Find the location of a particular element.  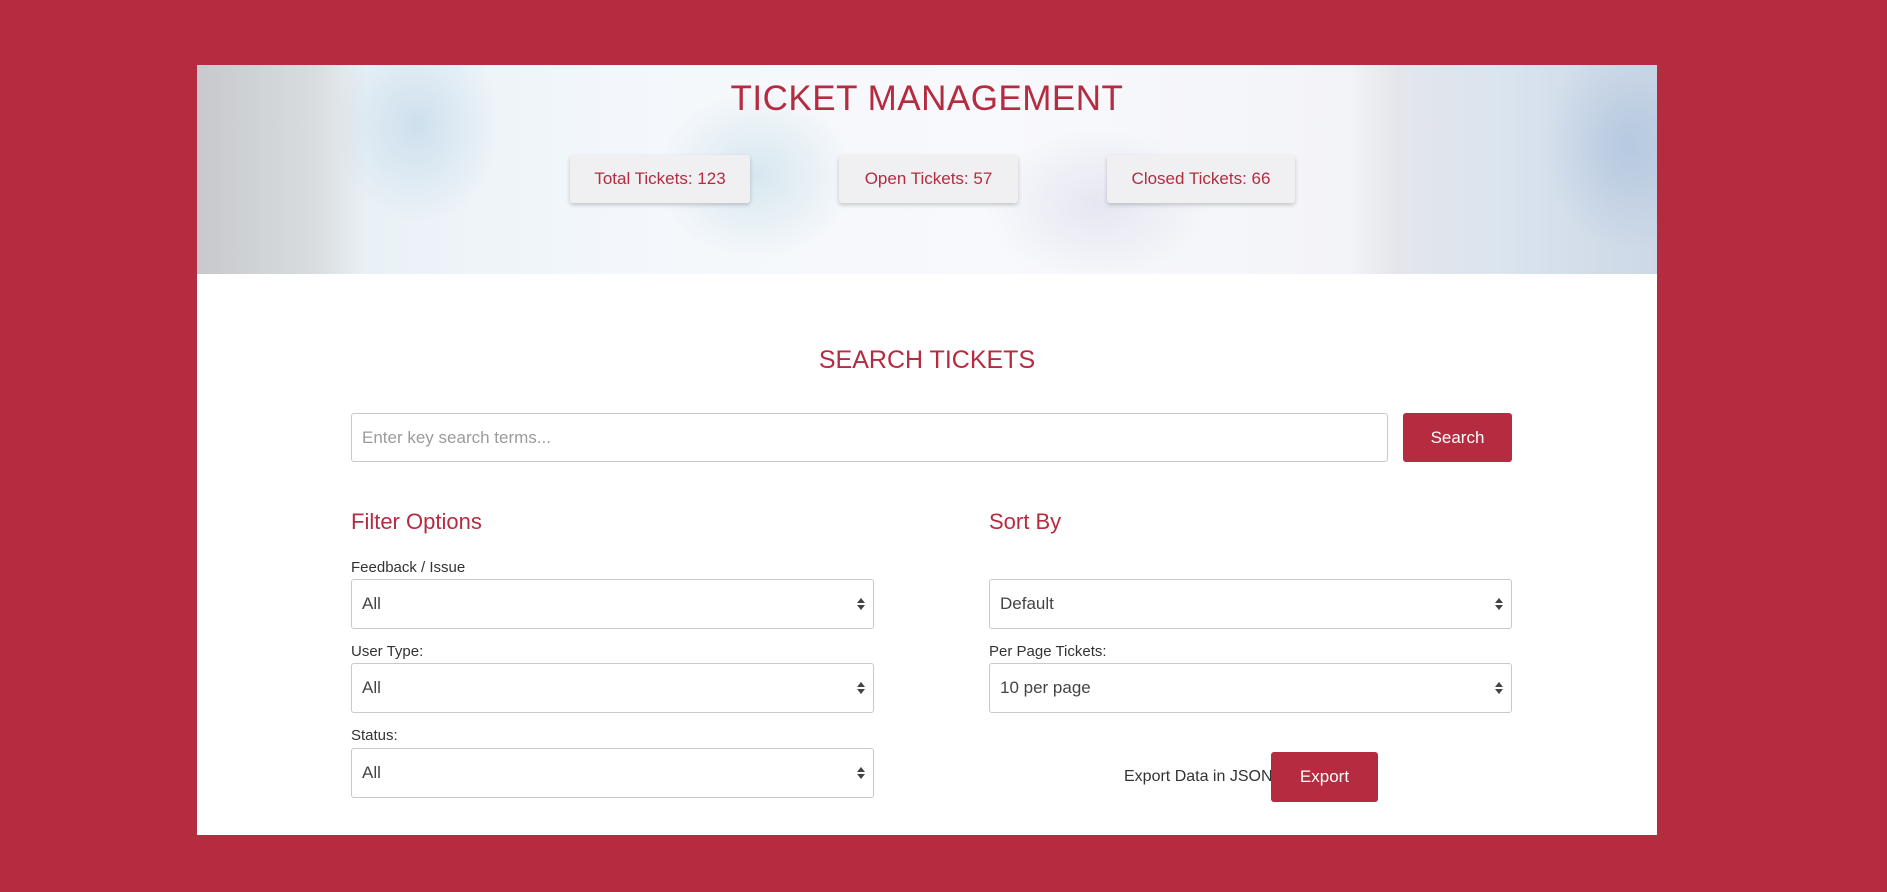

status-label: Status: is located at coordinates (374, 735).